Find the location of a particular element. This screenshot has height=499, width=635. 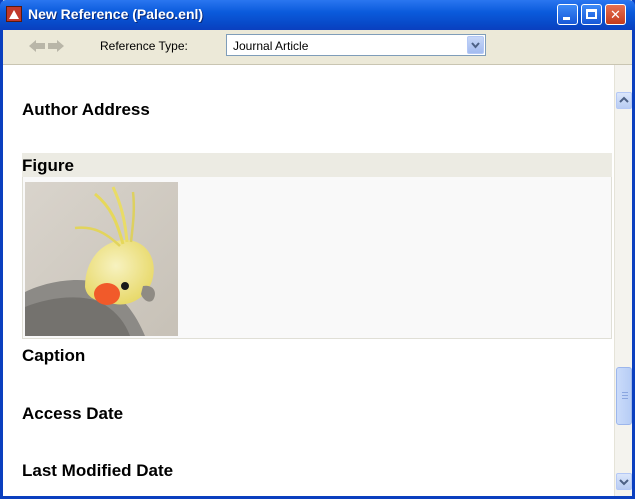

vertical-scrollbar is located at coordinates (623, 280).